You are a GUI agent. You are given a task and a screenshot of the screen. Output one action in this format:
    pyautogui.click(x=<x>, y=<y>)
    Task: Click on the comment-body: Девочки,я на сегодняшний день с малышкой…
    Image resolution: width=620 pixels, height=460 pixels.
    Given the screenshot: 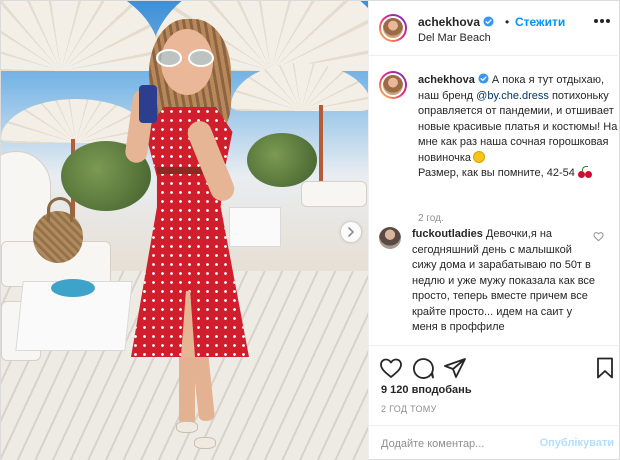 What is the action you would take?
    pyautogui.click(x=504, y=280)
    